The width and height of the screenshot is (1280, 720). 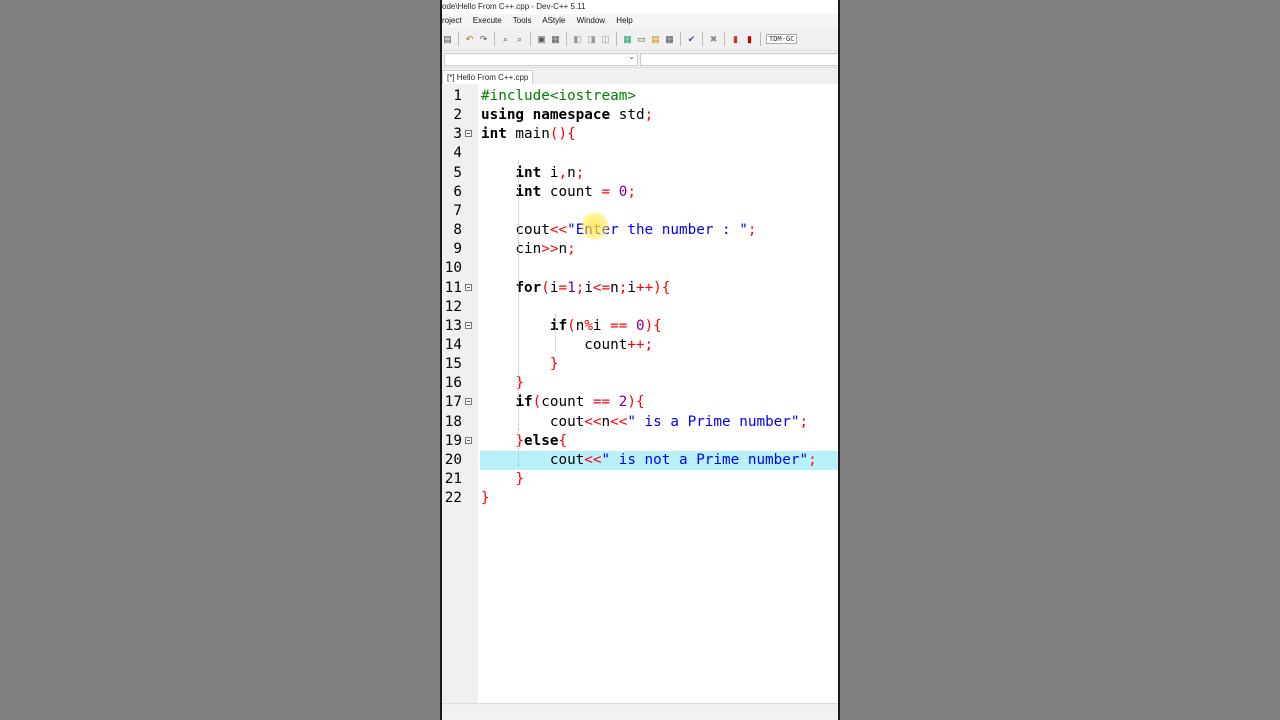 I want to click on goto-icon: ▣, so click(x=541, y=39).